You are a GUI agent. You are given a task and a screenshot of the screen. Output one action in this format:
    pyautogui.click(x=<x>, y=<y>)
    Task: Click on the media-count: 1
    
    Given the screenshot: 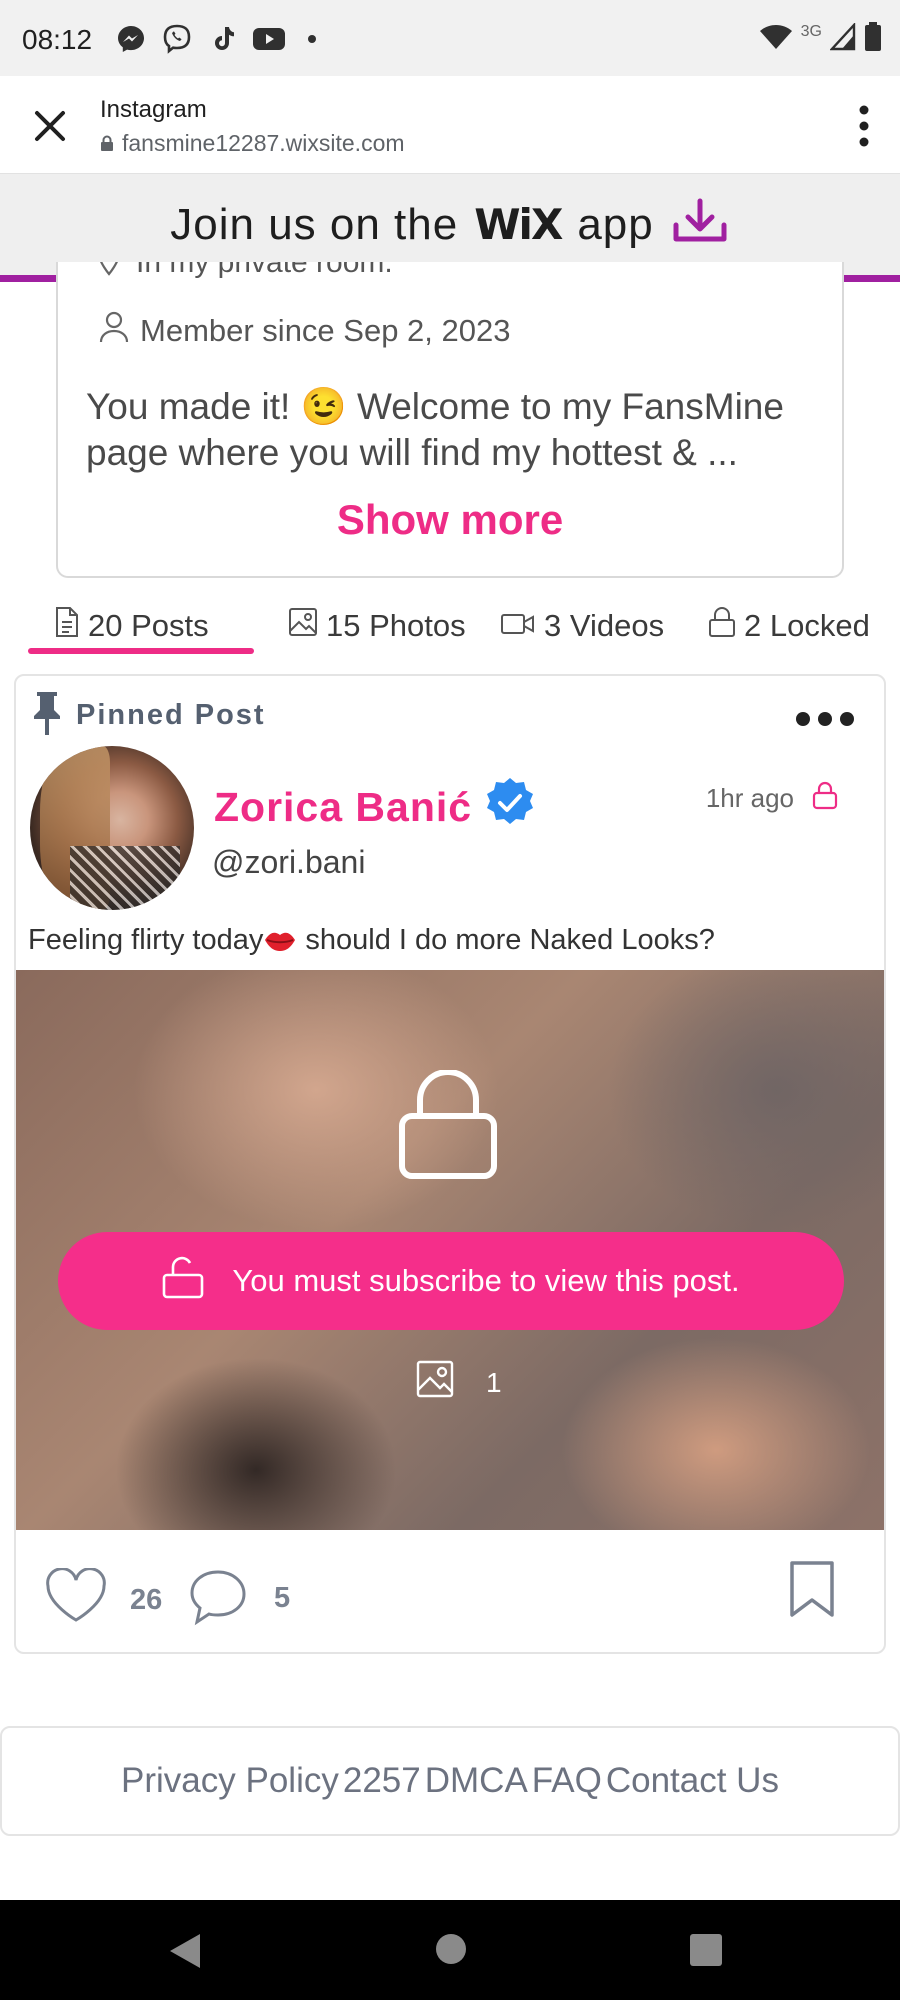 What is the action you would take?
    pyautogui.click(x=459, y=1382)
    